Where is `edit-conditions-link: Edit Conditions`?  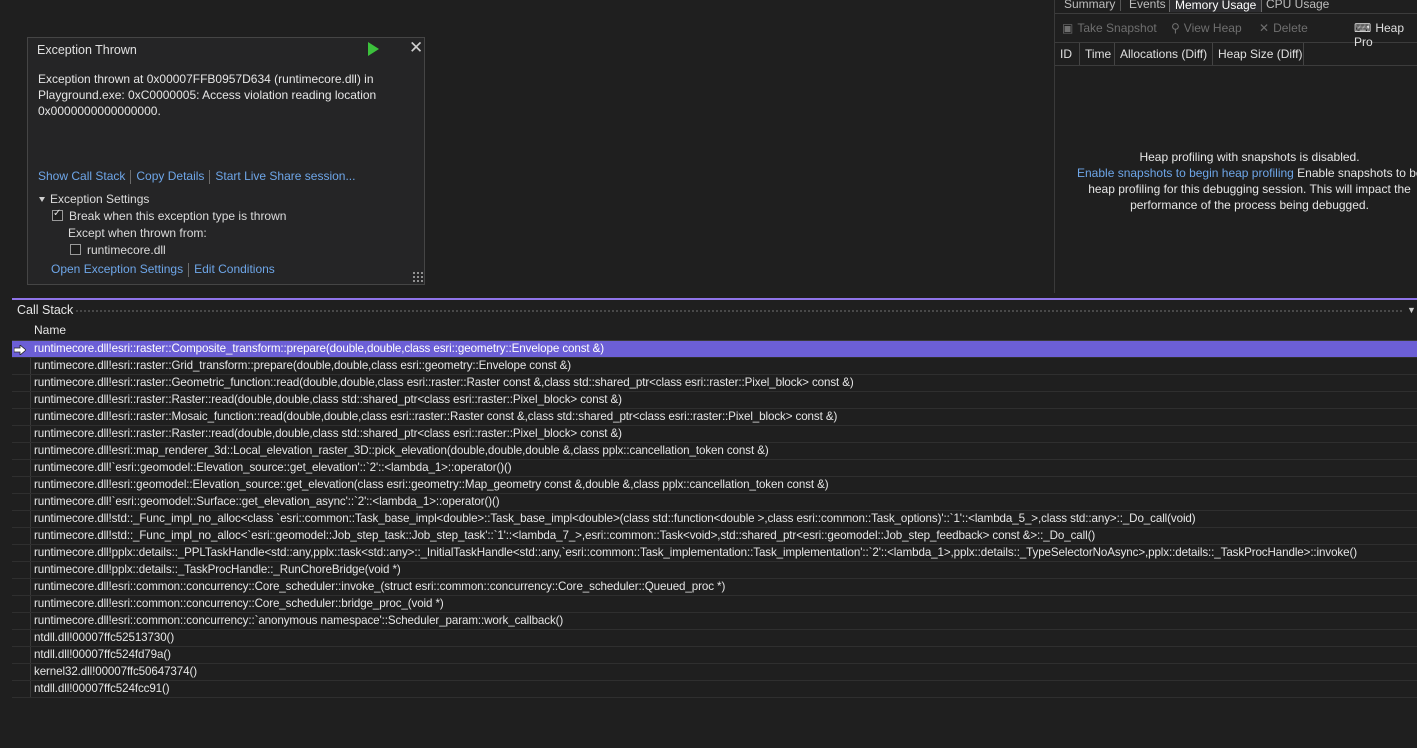 edit-conditions-link: Edit Conditions is located at coordinates (234, 269).